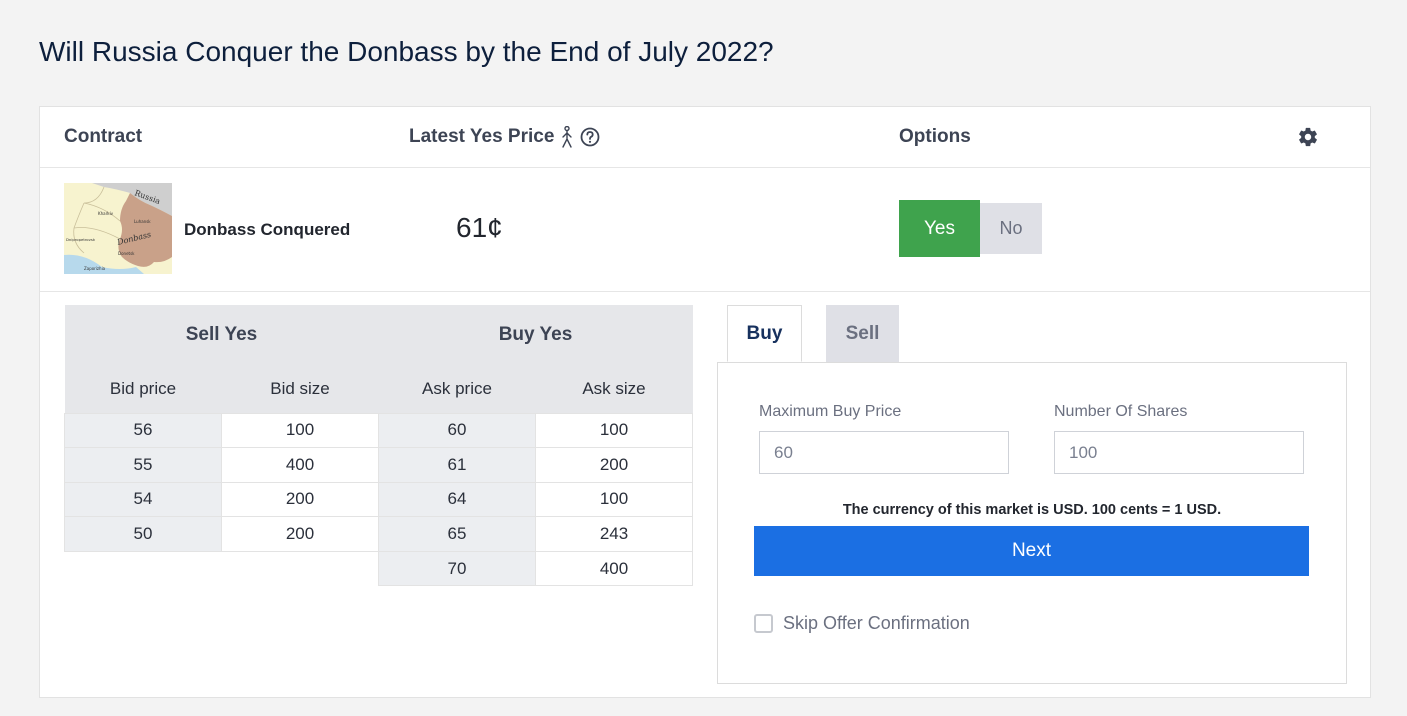  I want to click on bid-size-cell: 100, so click(300, 430).